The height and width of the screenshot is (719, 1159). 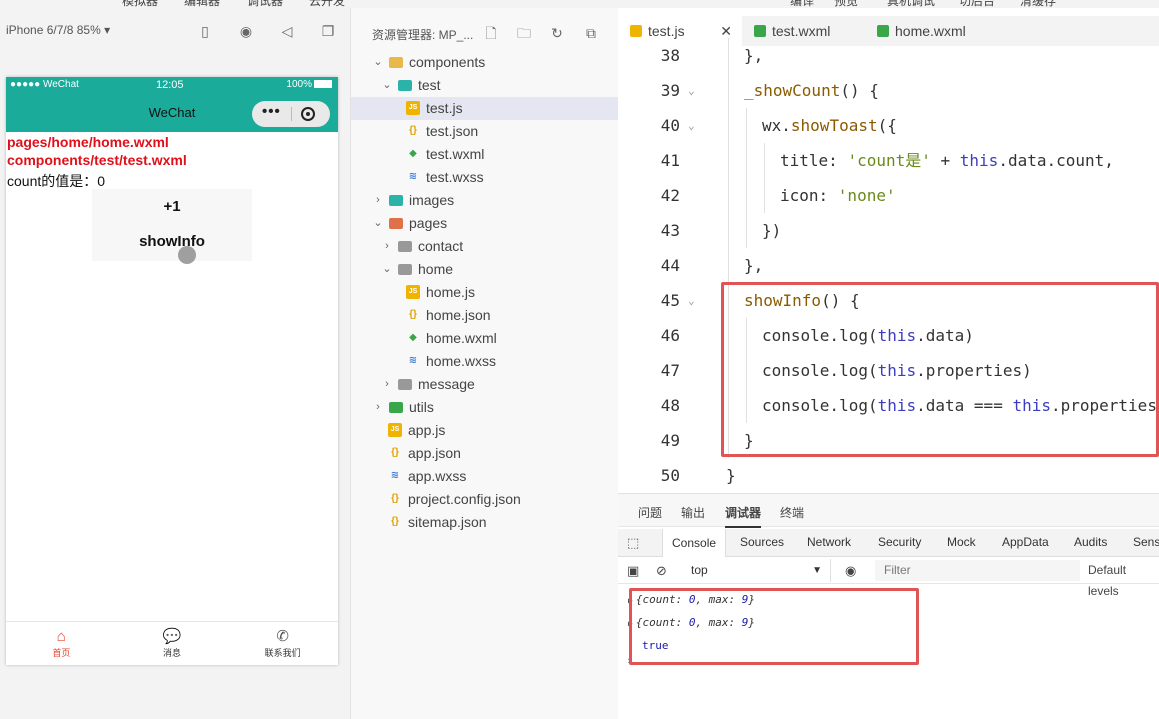 What do you see at coordinates (633, 543) in the screenshot?
I see `inspect-icon: ⬚` at bounding box center [633, 543].